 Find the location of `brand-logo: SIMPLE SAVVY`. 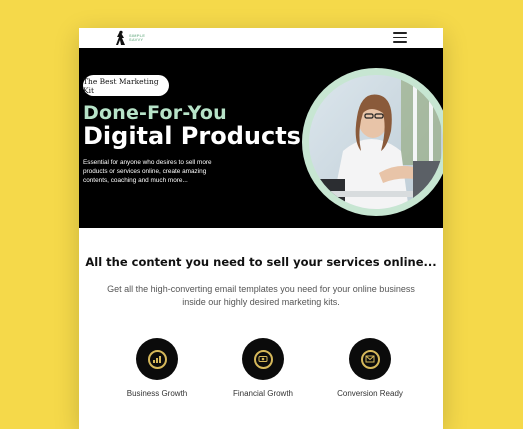

brand-logo: SIMPLE SAVVY is located at coordinates (130, 38).